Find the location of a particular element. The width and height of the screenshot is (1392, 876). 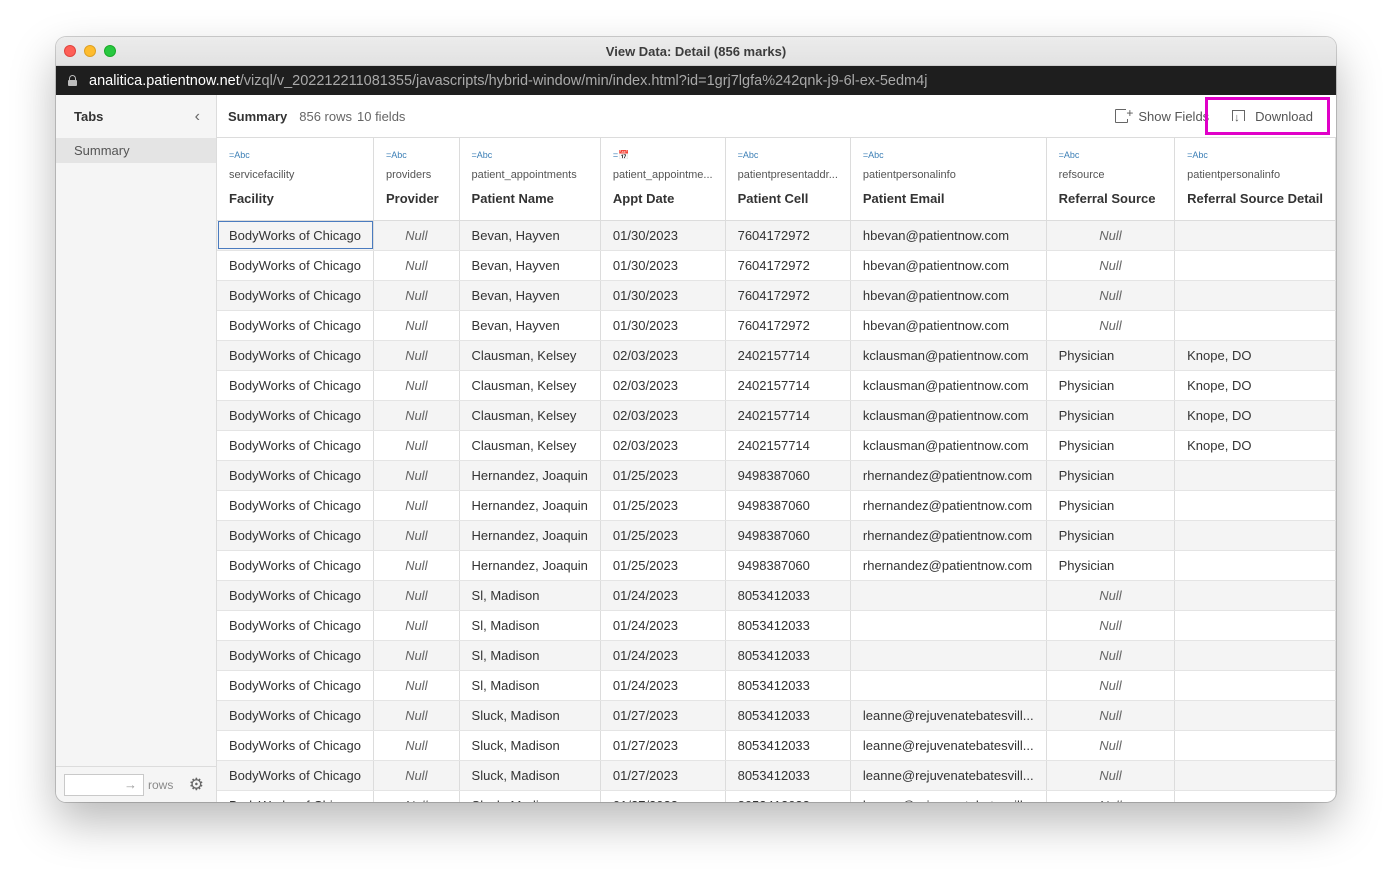

rows-input: → is located at coordinates (104, 784).